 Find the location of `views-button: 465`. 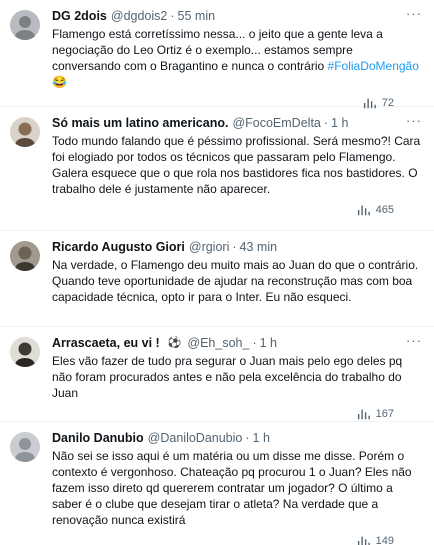

views-button: 465 is located at coordinates (375, 210).